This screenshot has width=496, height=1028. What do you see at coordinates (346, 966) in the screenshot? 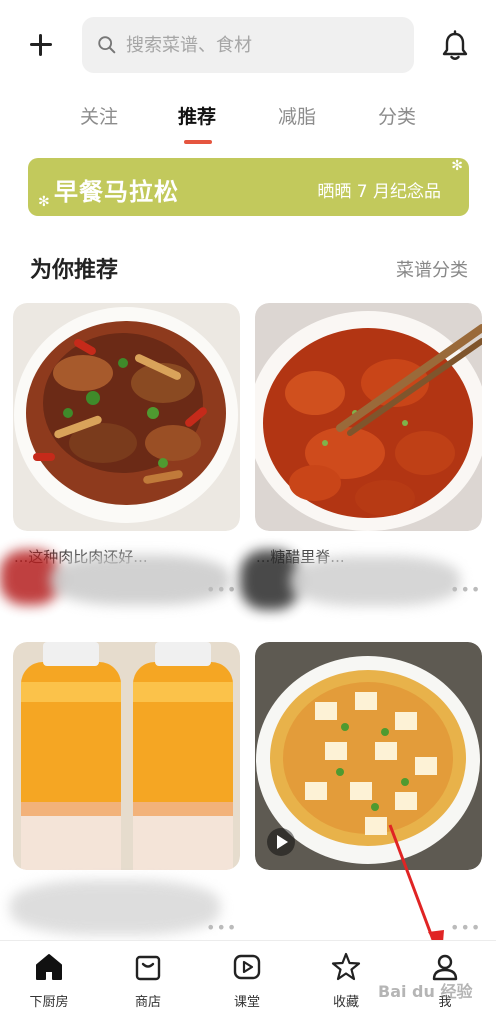
I see `star-icon` at bounding box center [346, 966].